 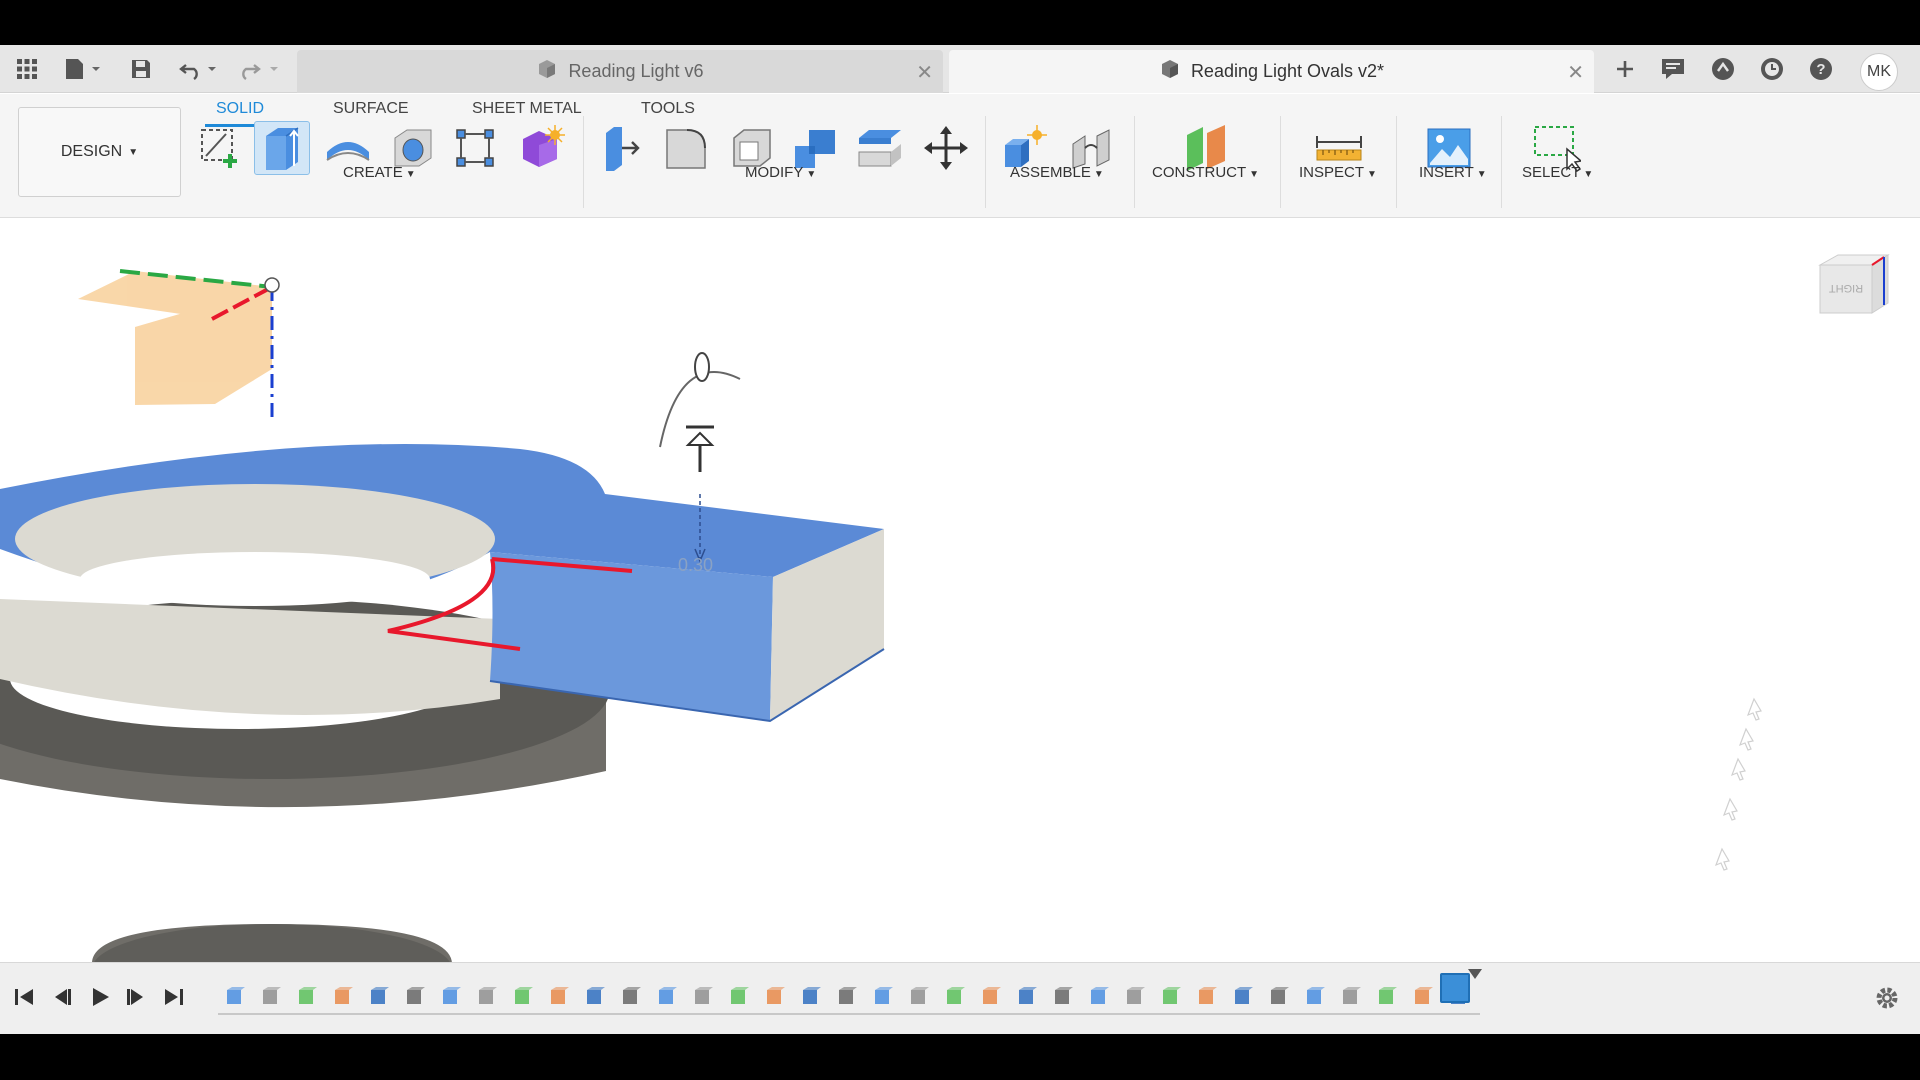 What do you see at coordinates (540, 148) in the screenshot?
I see `create-form-tool` at bounding box center [540, 148].